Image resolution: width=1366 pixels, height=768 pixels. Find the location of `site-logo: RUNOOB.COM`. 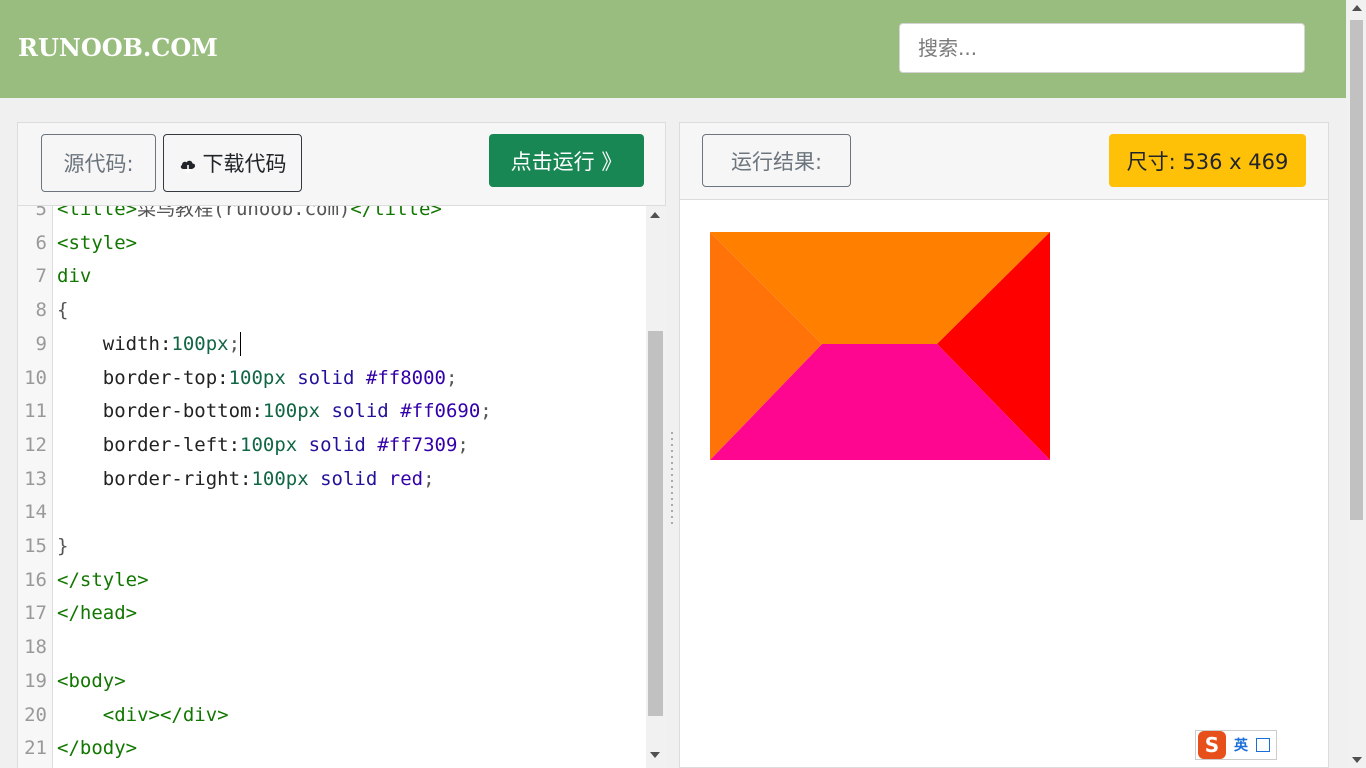

site-logo: RUNOOB.COM is located at coordinates (118, 47).